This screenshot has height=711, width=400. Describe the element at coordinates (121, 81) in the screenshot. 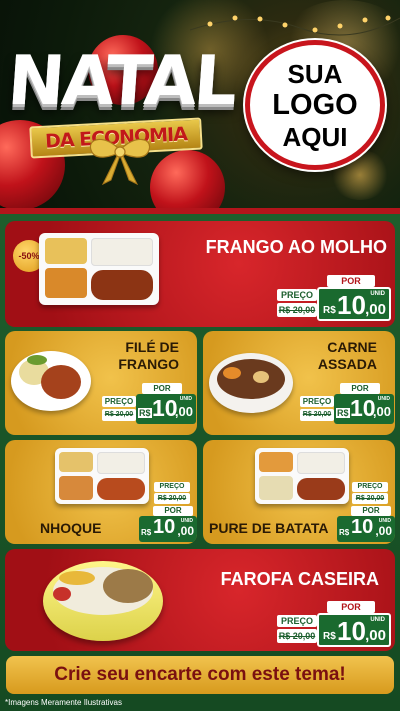

I see `title-natal: NATAL` at that location.